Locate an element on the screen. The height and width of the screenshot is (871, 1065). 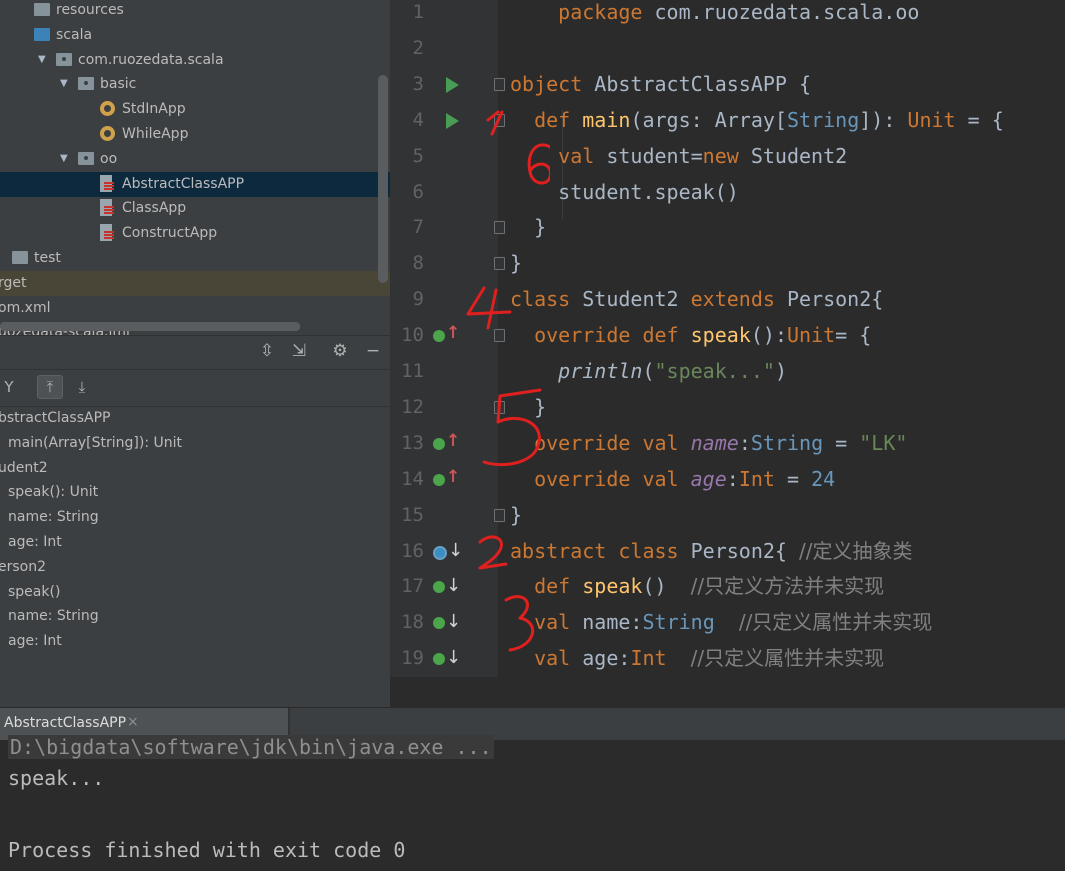
tree-item-resources: resources is located at coordinates (195, 11).